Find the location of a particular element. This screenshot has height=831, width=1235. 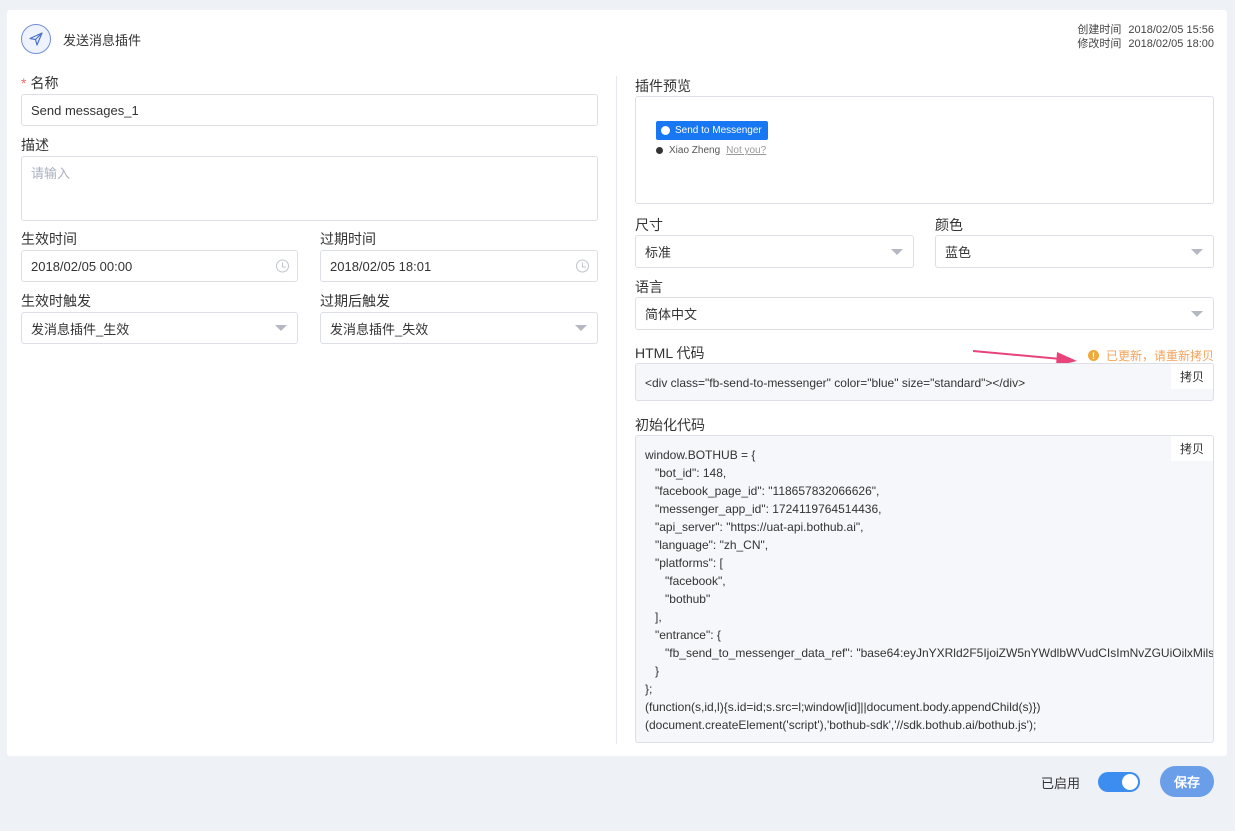

send-to-messenger-button: Send to Messenger is located at coordinates (712, 130).